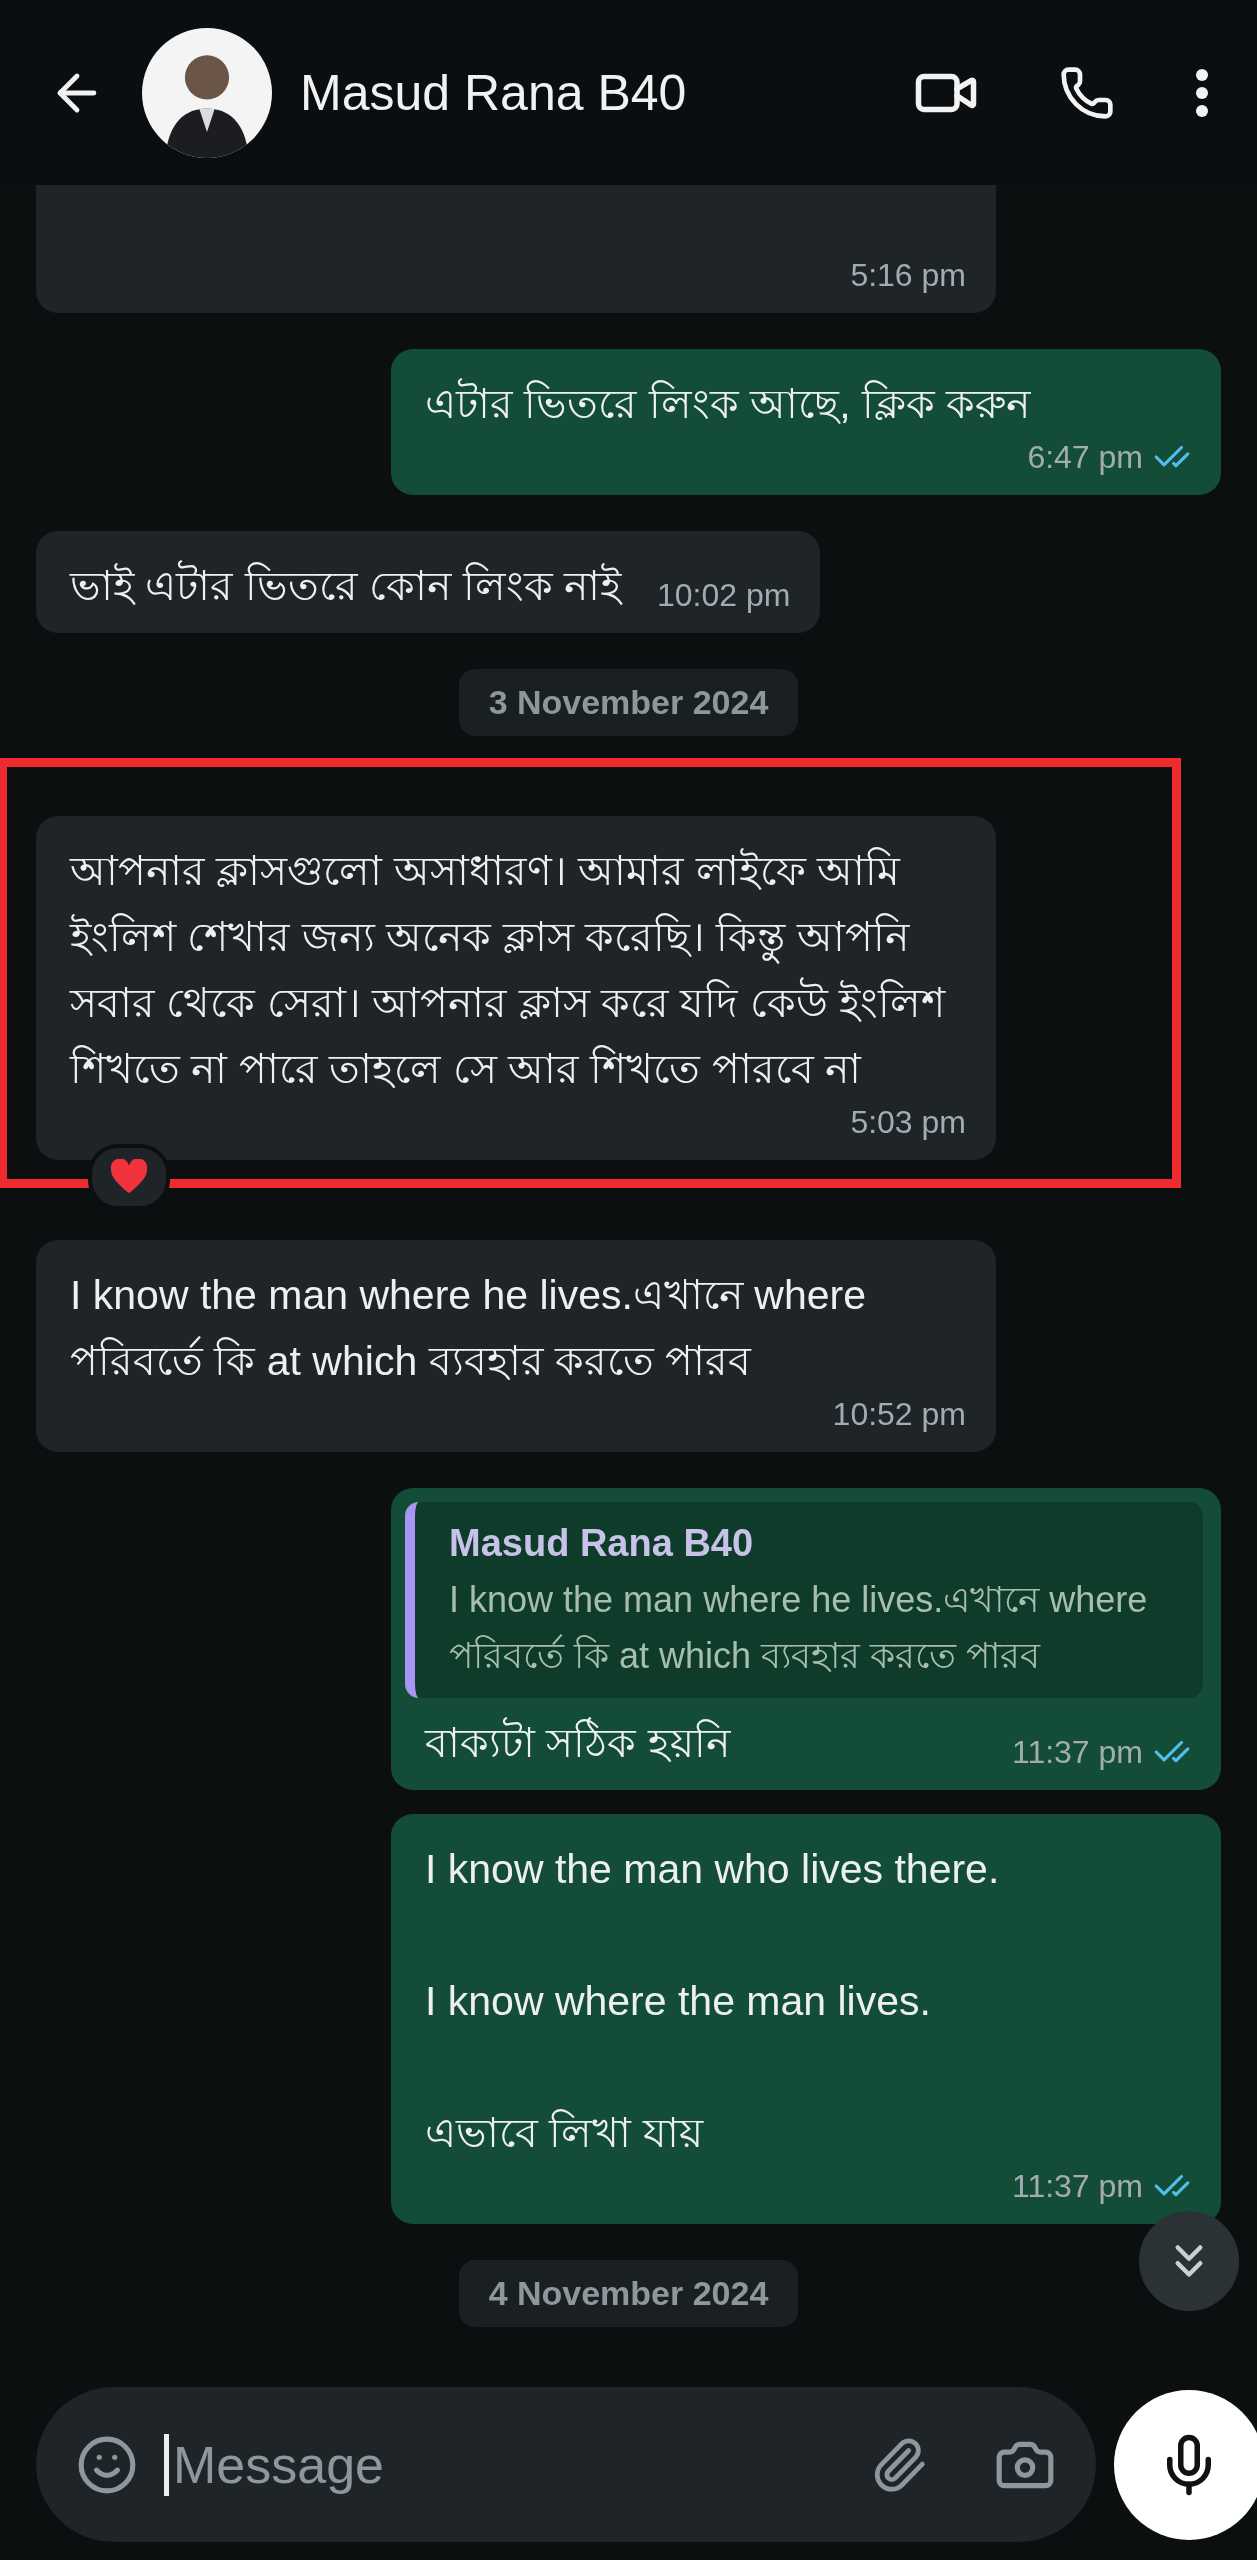  What do you see at coordinates (1085, 457) in the screenshot?
I see `message-time: 6:47 pm` at bounding box center [1085, 457].